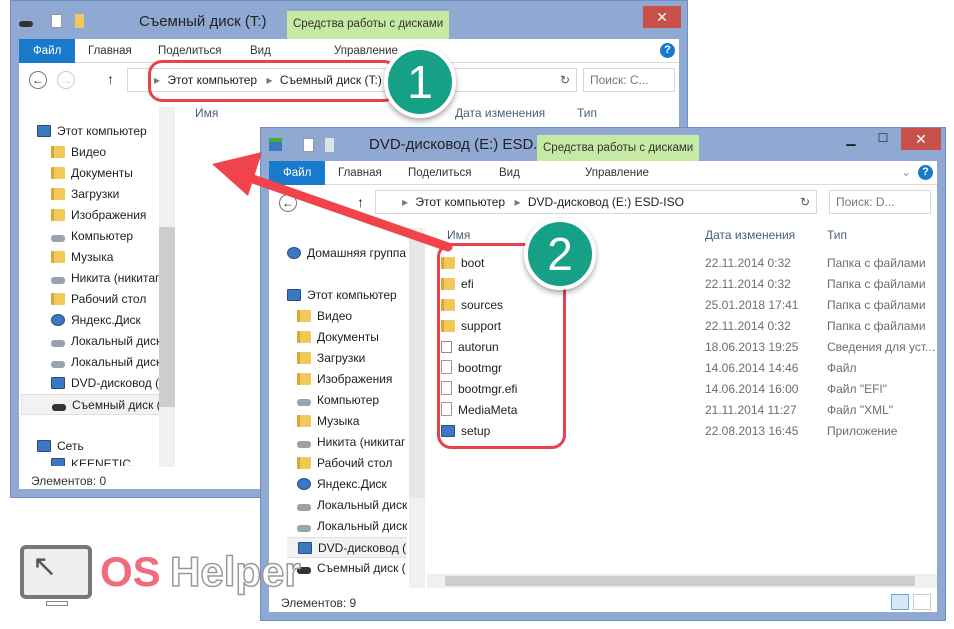 The width and height of the screenshot is (954, 629). I want to click on tab-view: Вид, so click(509, 173).